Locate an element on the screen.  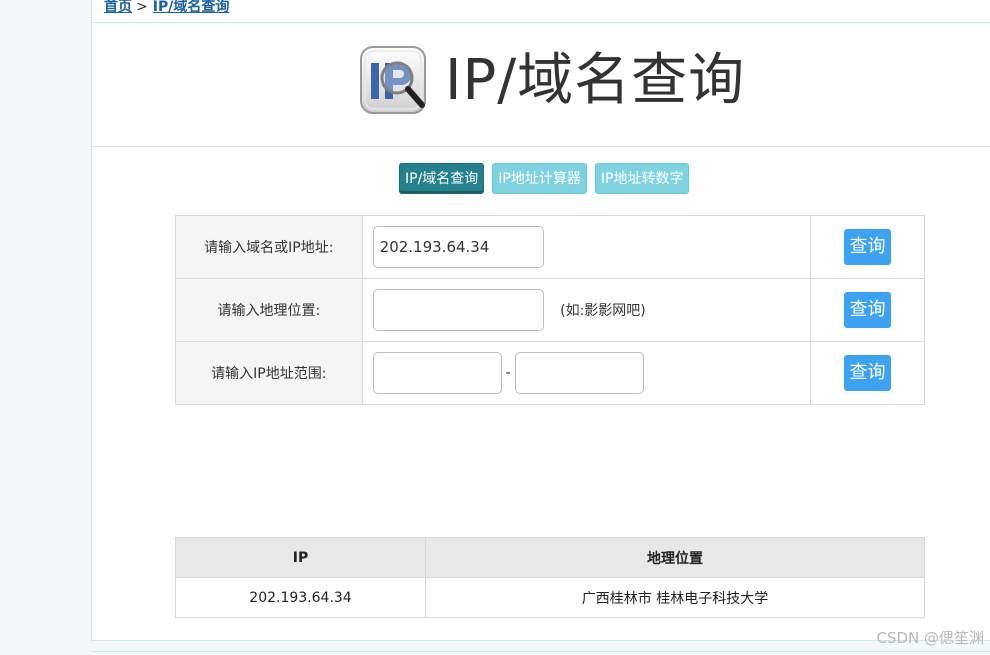
table-row: 202.193.64.34 广西桂林市 桂林电子科技大学 is located at coordinates (550, 597).